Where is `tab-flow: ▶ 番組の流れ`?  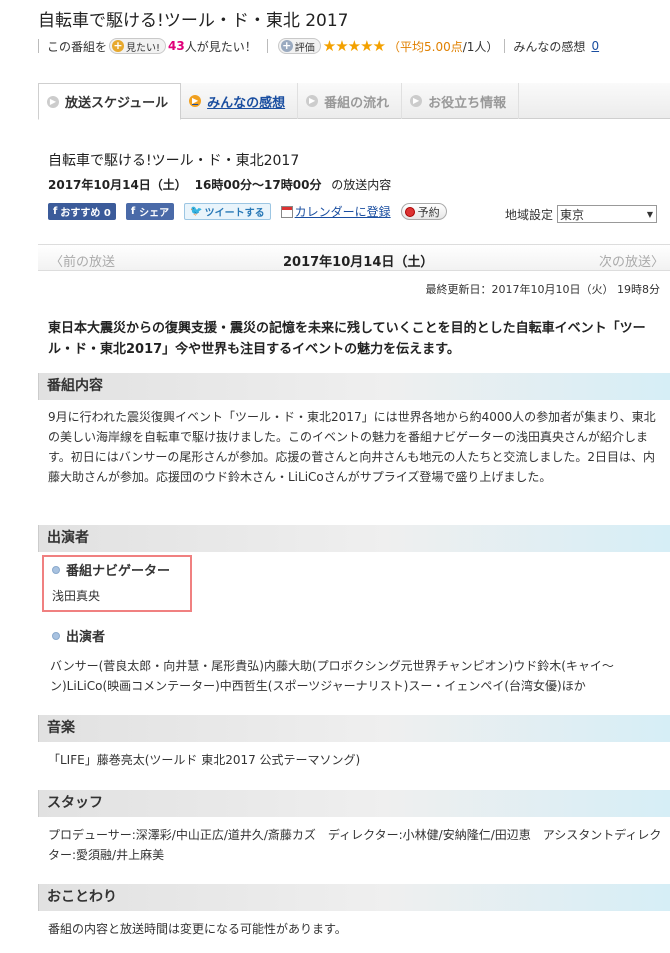
tab-flow: ▶ 番組の流れ is located at coordinates (350, 101).